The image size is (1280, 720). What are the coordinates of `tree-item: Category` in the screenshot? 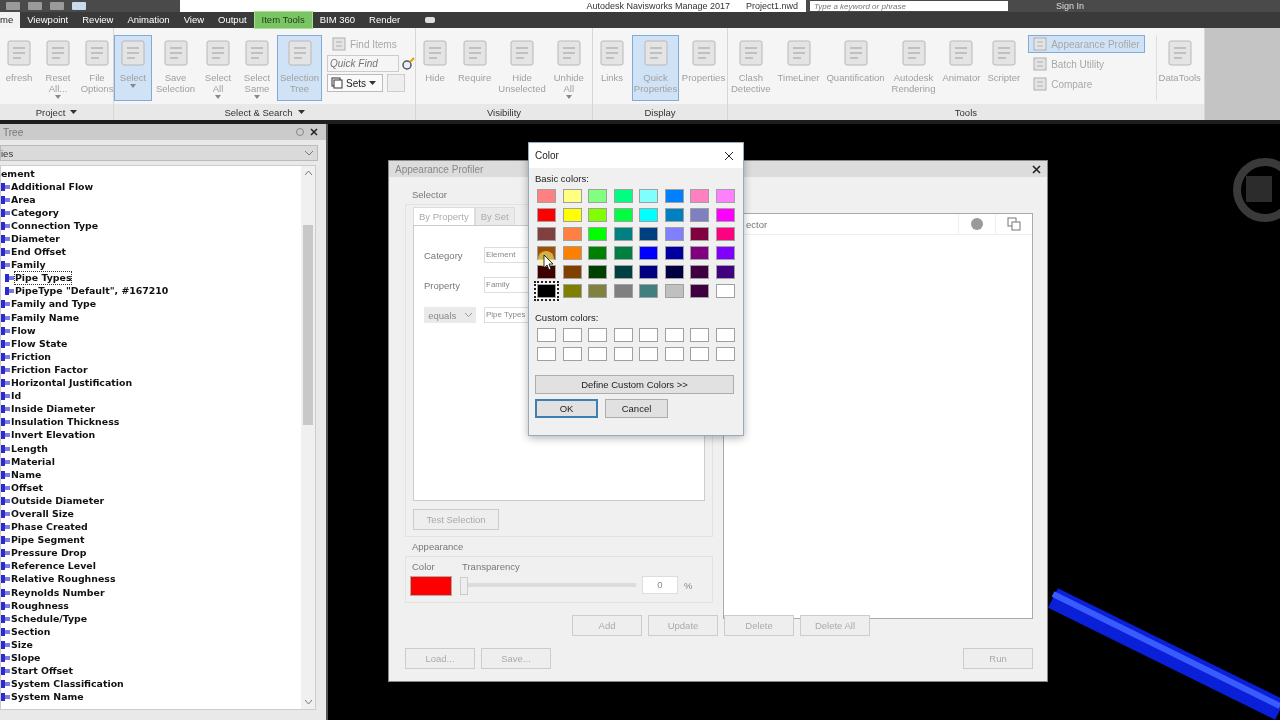 It's located at (35, 212).